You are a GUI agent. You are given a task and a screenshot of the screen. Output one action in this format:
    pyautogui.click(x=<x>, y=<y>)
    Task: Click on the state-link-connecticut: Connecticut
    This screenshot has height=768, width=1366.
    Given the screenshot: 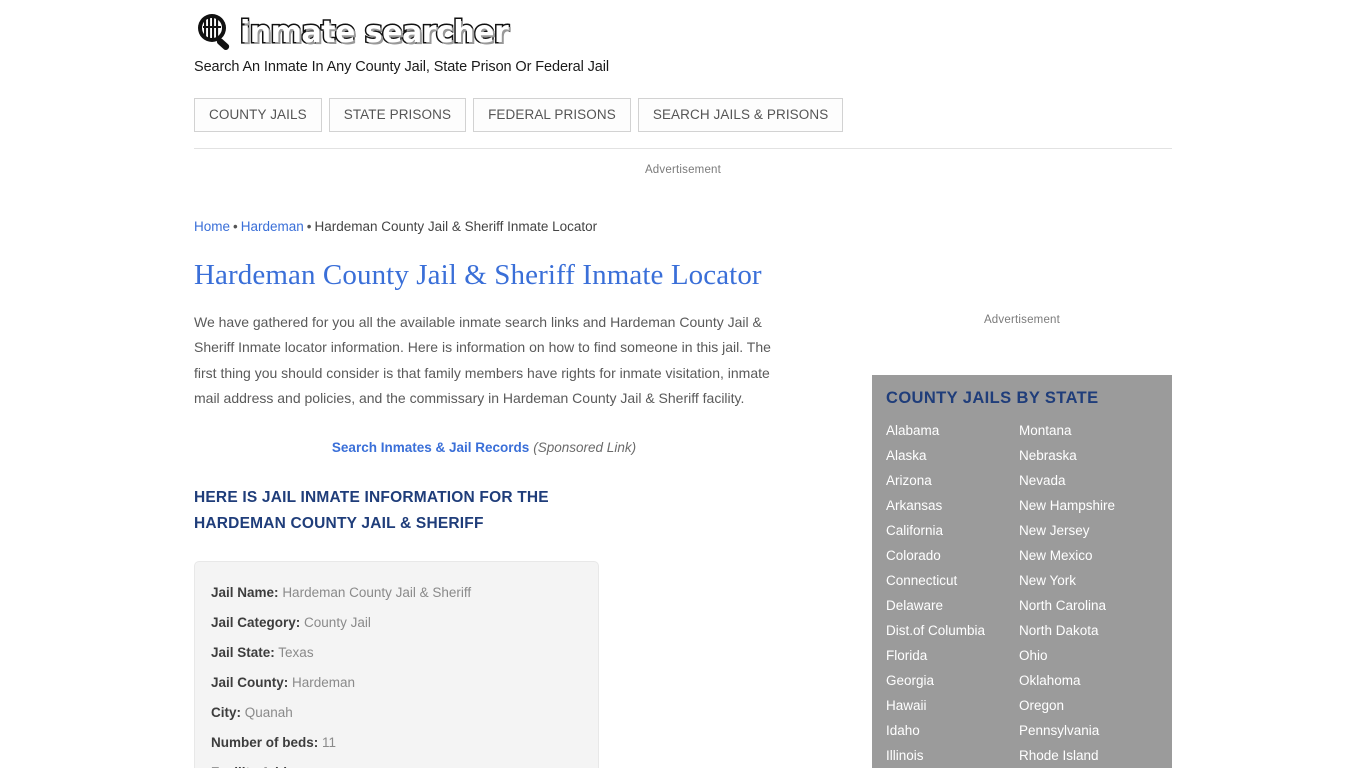 What is the action you would take?
    pyautogui.click(x=952, y=580)
    